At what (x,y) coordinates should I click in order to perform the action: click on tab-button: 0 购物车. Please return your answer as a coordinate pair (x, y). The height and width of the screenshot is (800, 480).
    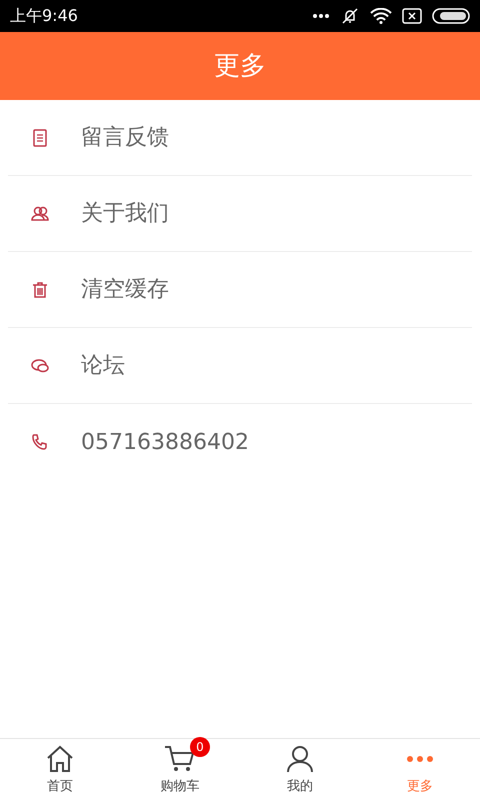
    Looking at the image, I should click on (180, 769).